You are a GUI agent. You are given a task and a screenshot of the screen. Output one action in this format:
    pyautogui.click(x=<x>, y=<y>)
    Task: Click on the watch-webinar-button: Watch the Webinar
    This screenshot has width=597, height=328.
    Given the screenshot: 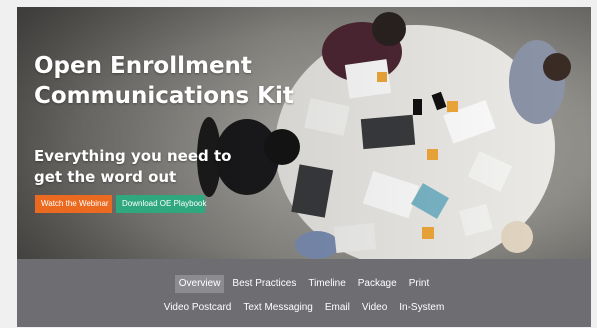 What is the action you would take?
    pyautogui.click(x=73, y=204)
    